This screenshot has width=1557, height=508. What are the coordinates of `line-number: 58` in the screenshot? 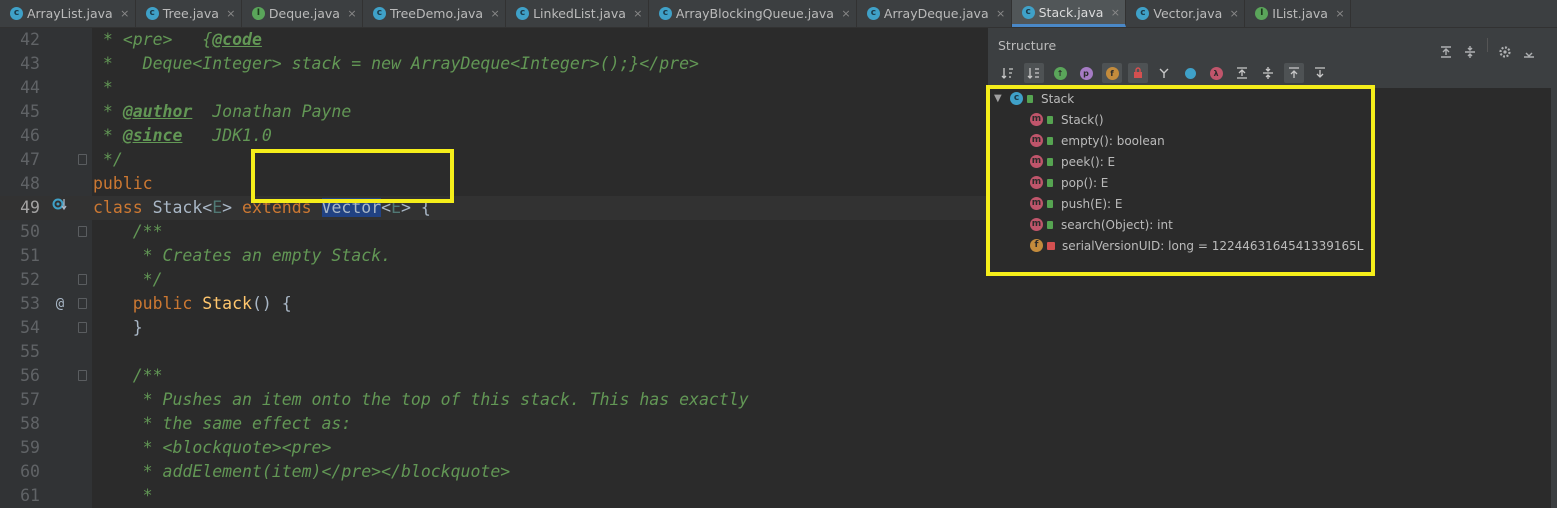 It's located at (30, 423).